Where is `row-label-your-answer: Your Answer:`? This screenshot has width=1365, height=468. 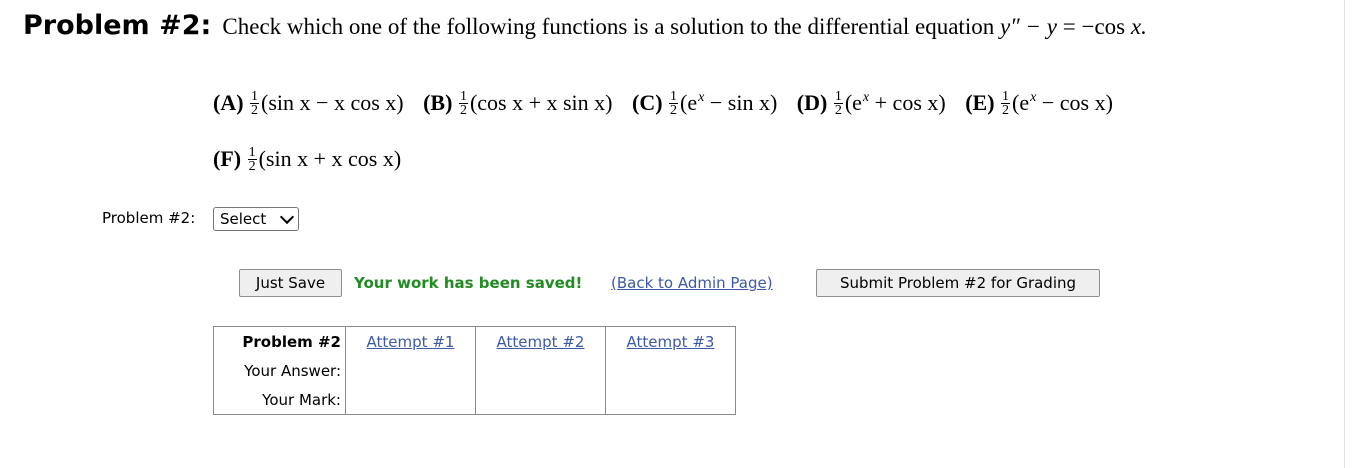
row-label-your-answer: Your Answer: is located at coordinates (279, 370).